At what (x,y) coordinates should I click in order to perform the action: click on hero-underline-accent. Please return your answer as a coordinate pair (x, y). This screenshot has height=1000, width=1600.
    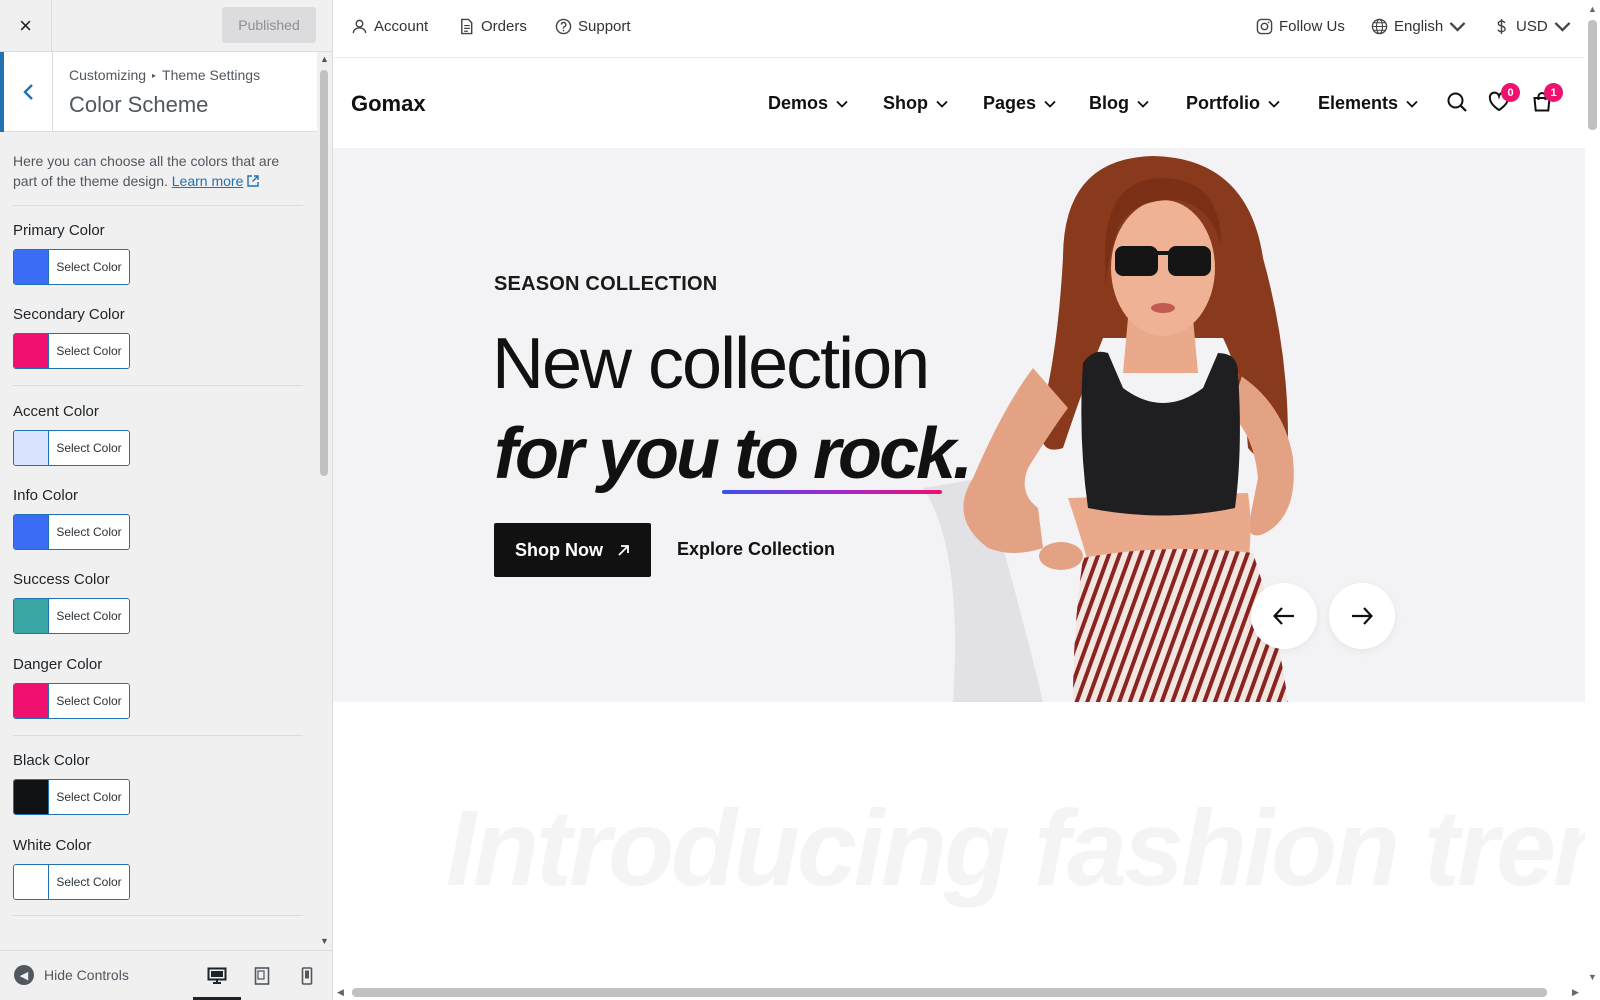
    Looking at the image, I should click on (832, 492).